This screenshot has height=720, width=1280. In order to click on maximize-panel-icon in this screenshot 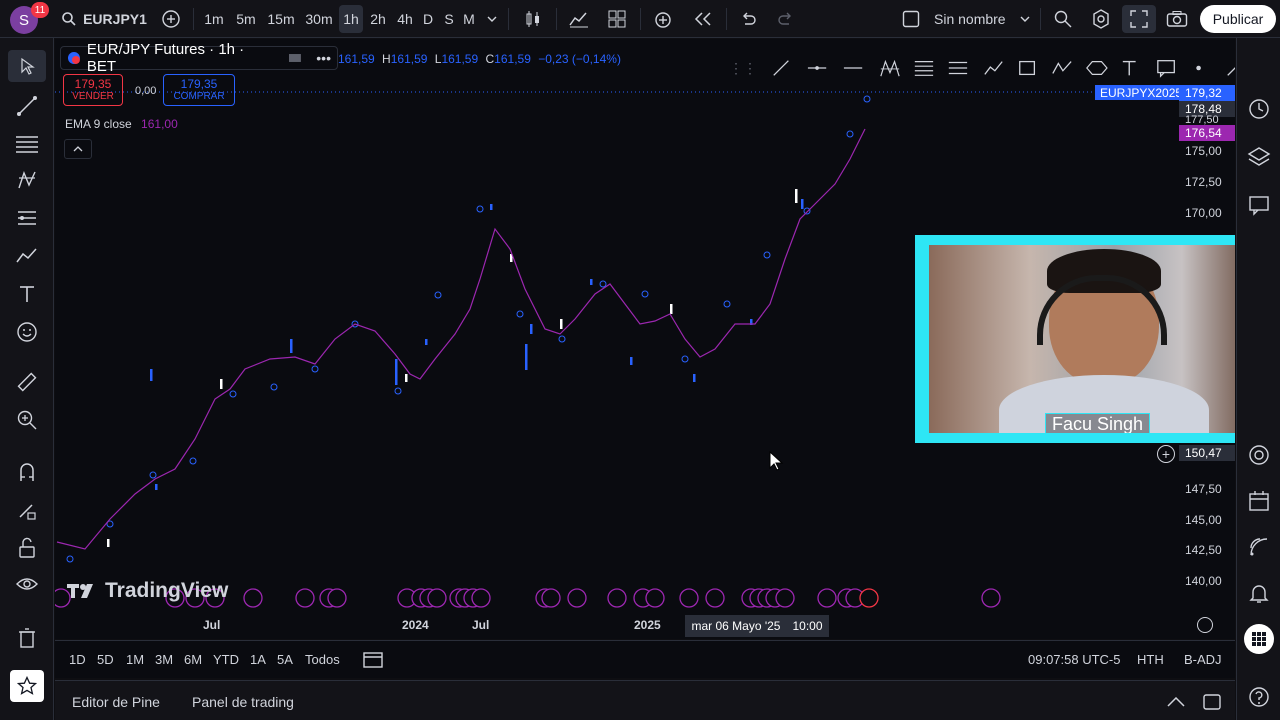, I will do `click(1212, 702)`.